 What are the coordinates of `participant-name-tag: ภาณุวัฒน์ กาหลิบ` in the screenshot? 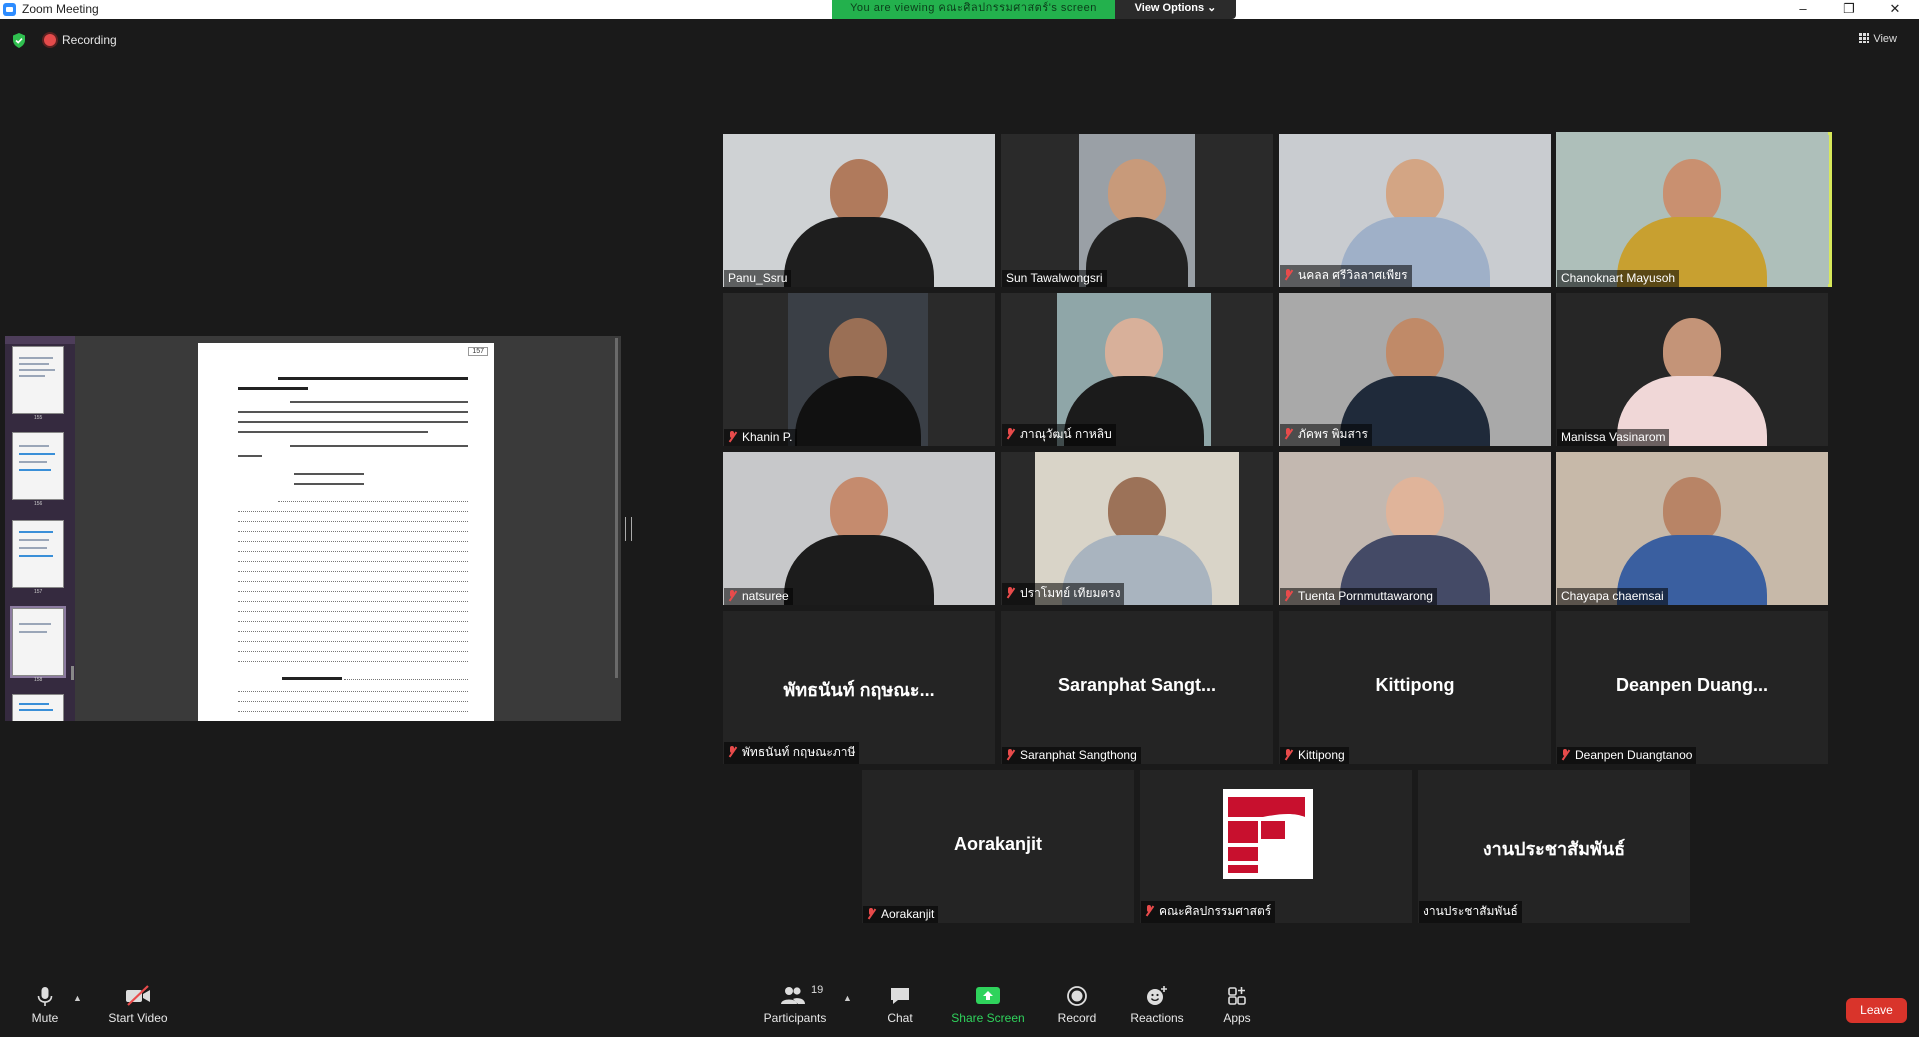 It's located at (1059, 435).